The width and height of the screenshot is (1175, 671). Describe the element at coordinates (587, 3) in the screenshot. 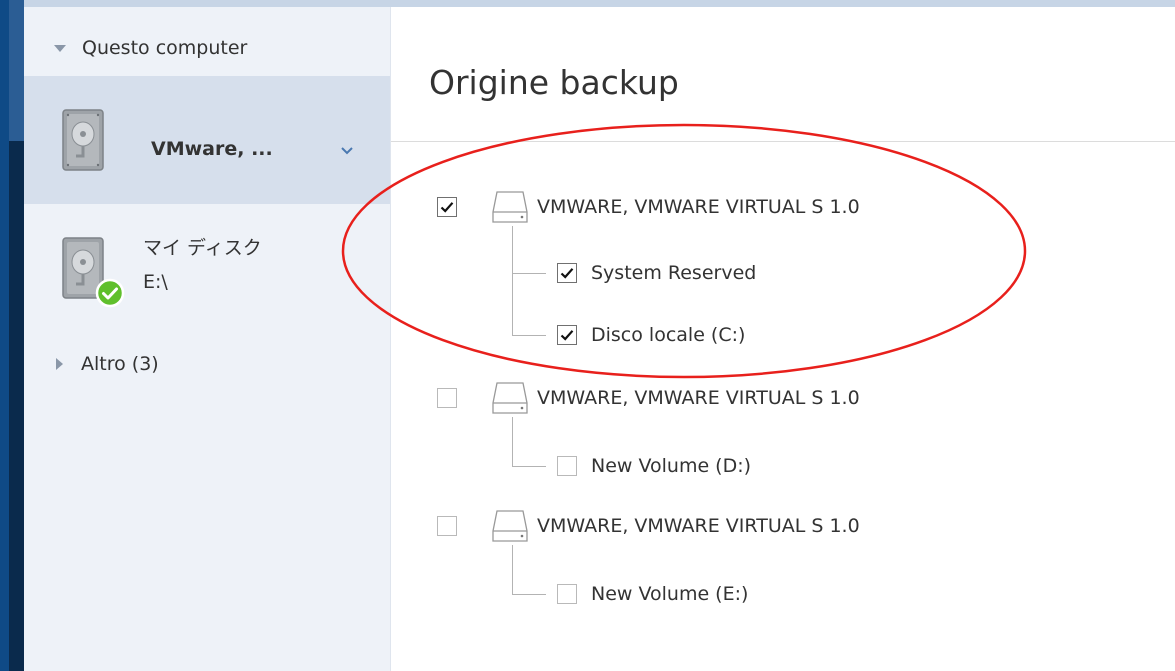

I see `top-border` at that location.